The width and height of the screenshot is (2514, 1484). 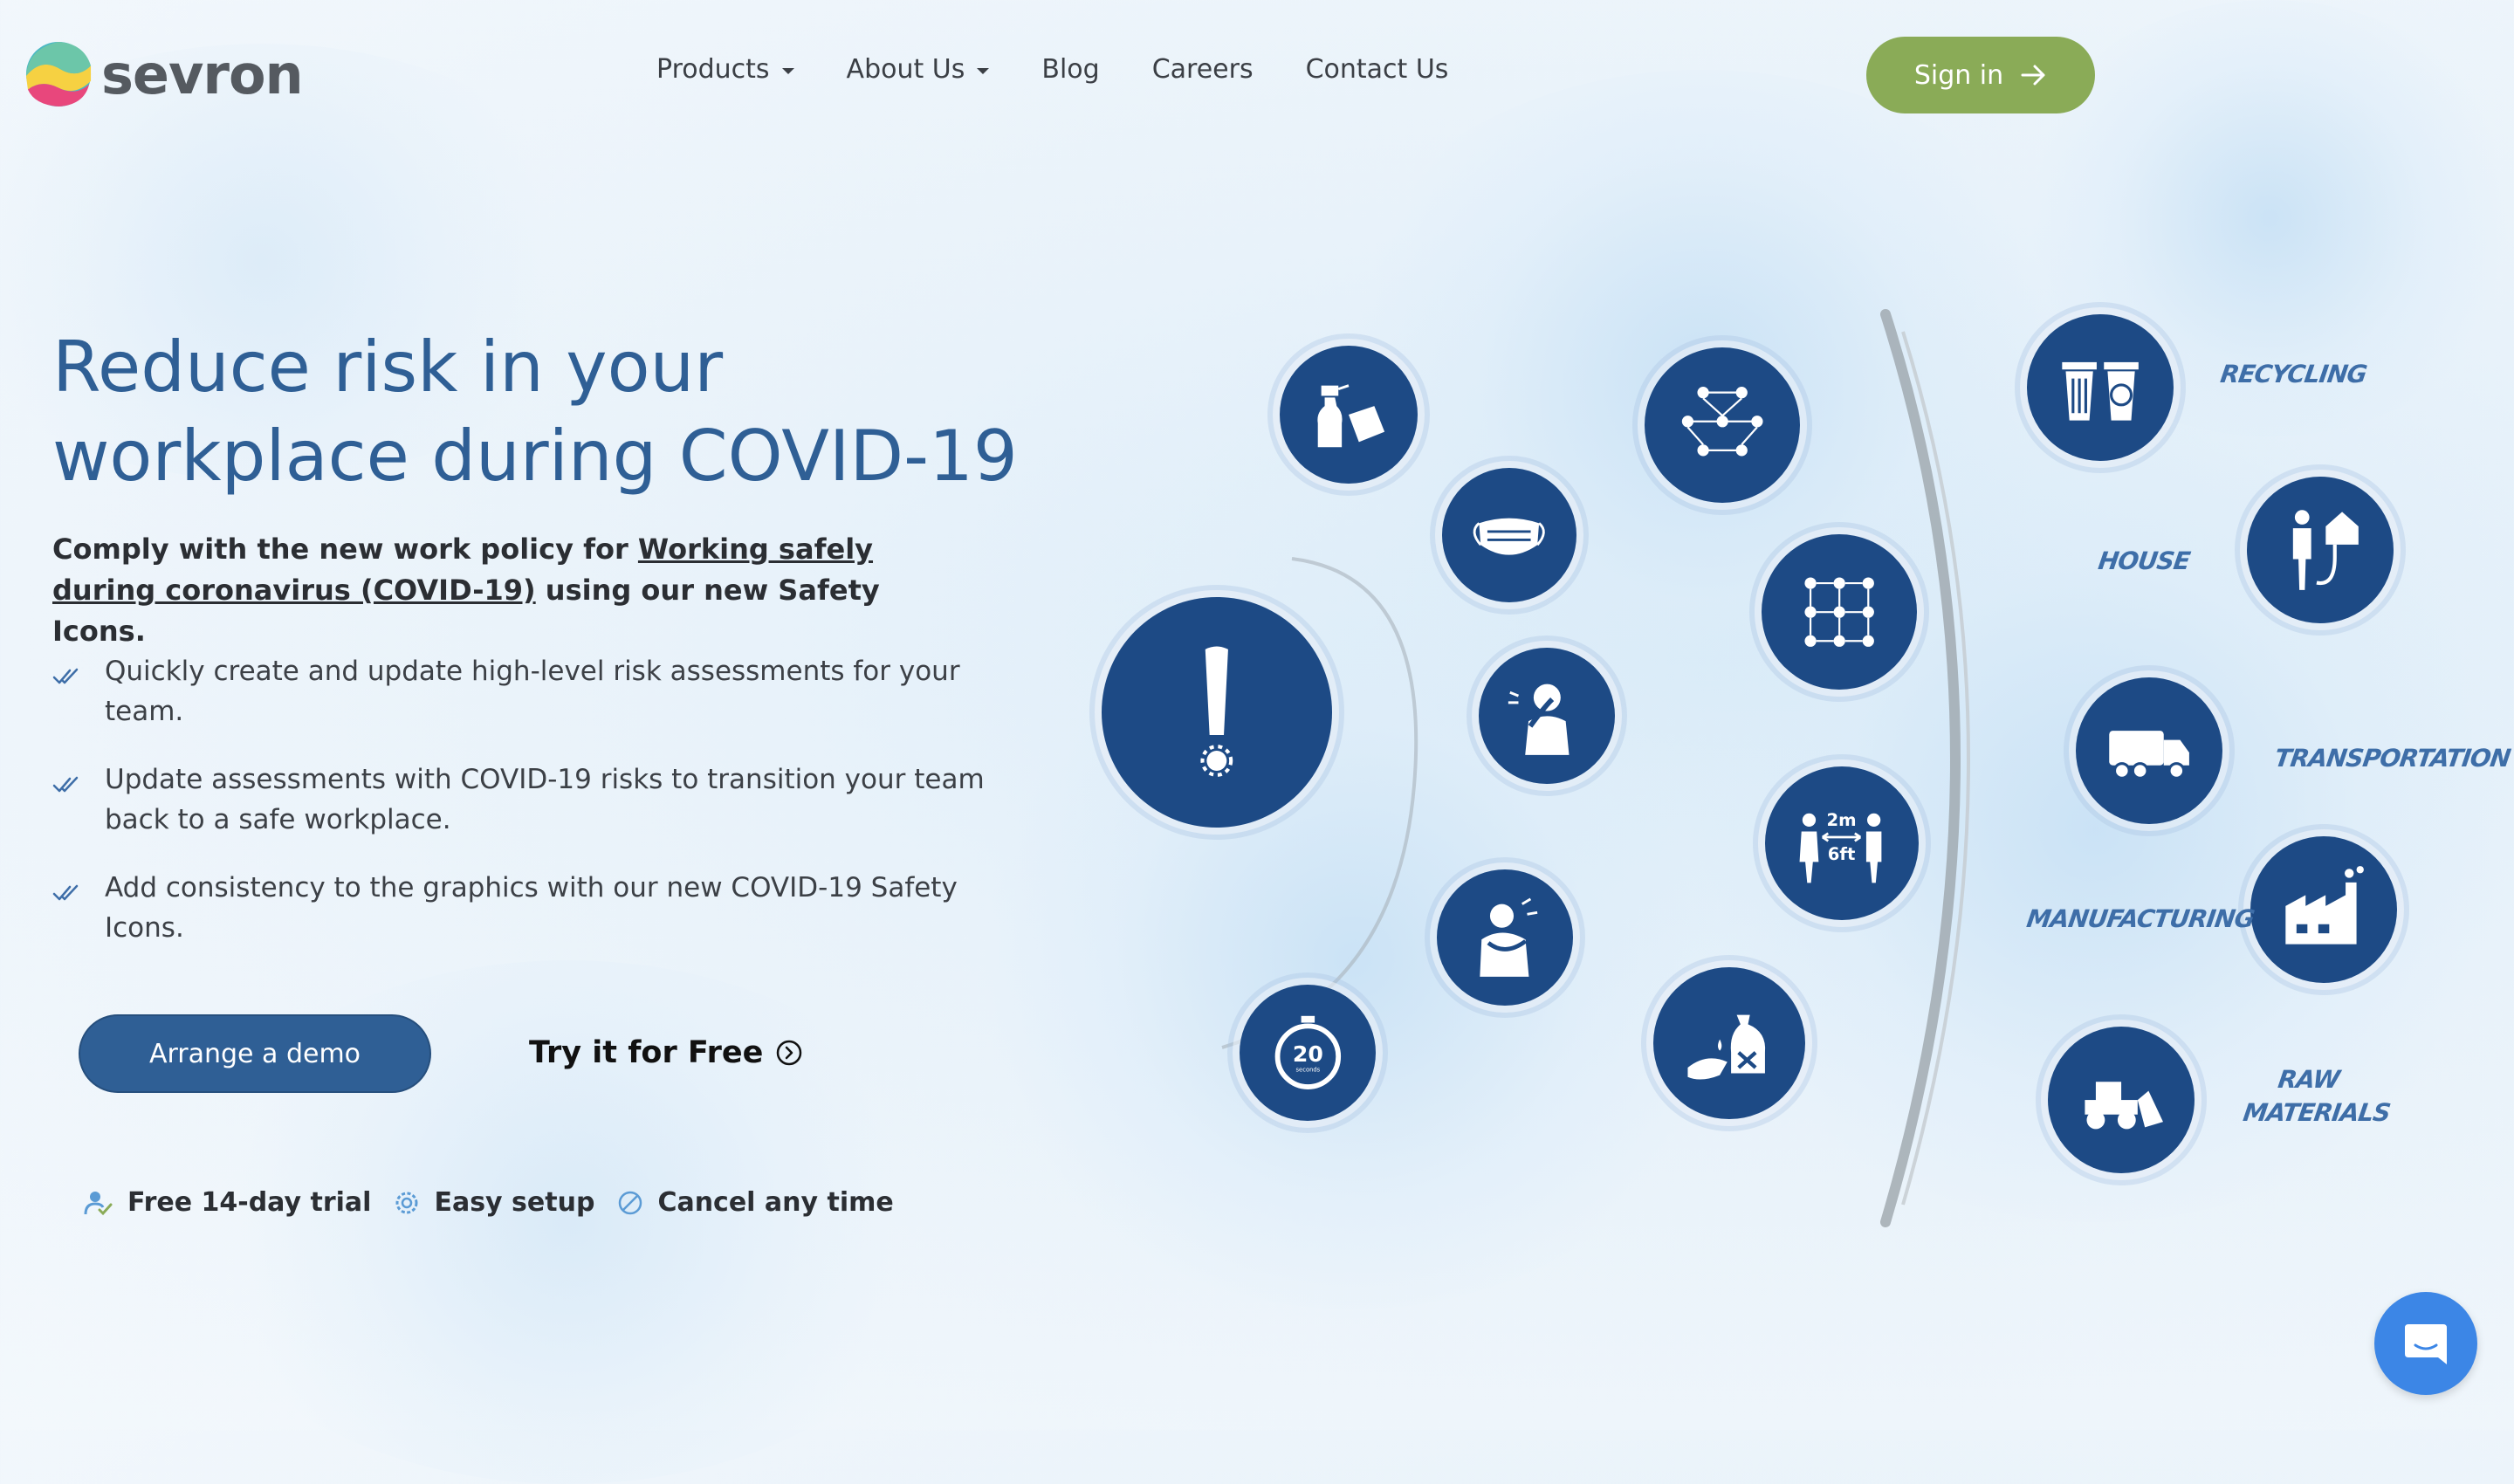 What do you see at coordinates (1842, 820) in the screenshot?
I see `distance-meters: 2m` at bounding box center [1842, 820].